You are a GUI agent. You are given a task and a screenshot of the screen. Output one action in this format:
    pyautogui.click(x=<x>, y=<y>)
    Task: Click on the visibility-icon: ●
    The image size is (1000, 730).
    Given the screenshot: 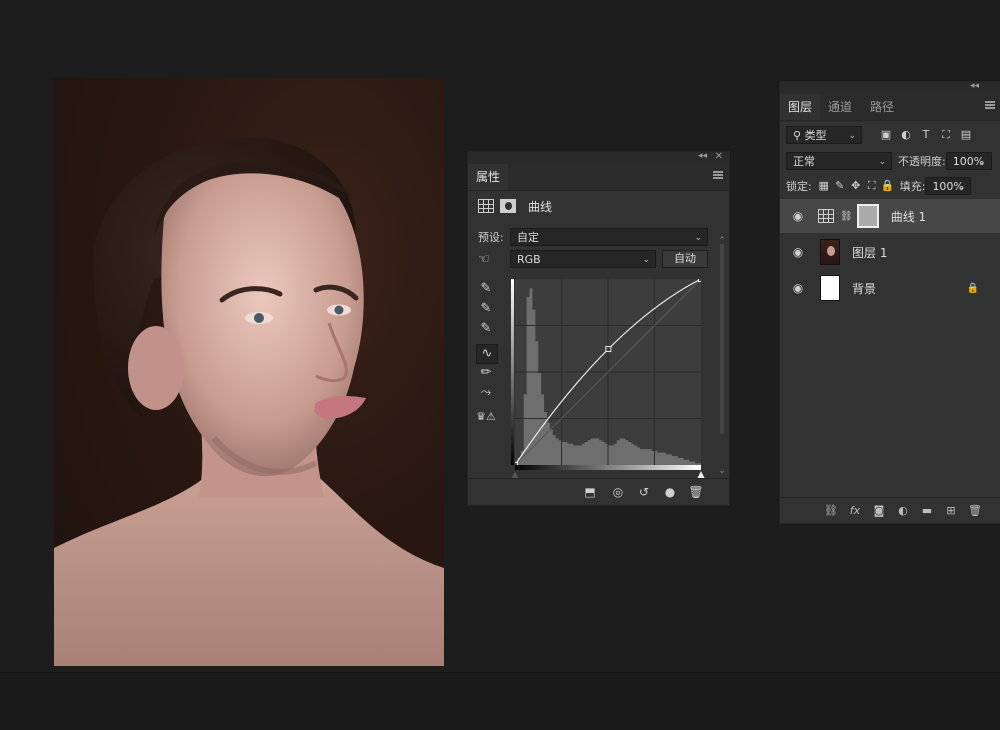 What is the action you would take?
    pyautogui.click(x=670, y=492)
    